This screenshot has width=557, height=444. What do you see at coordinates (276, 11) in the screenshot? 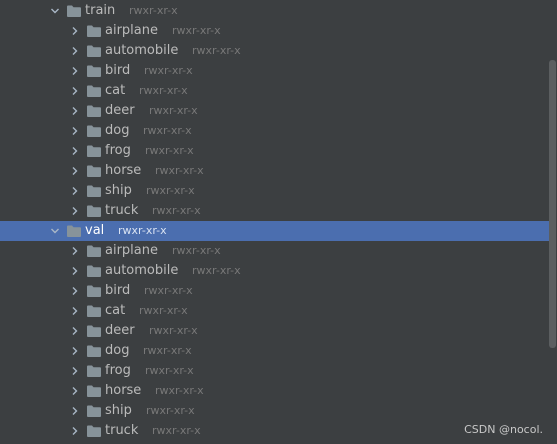
I see `tree-row-train: train rwxr-xr-x` at bounding box center [276, 11].